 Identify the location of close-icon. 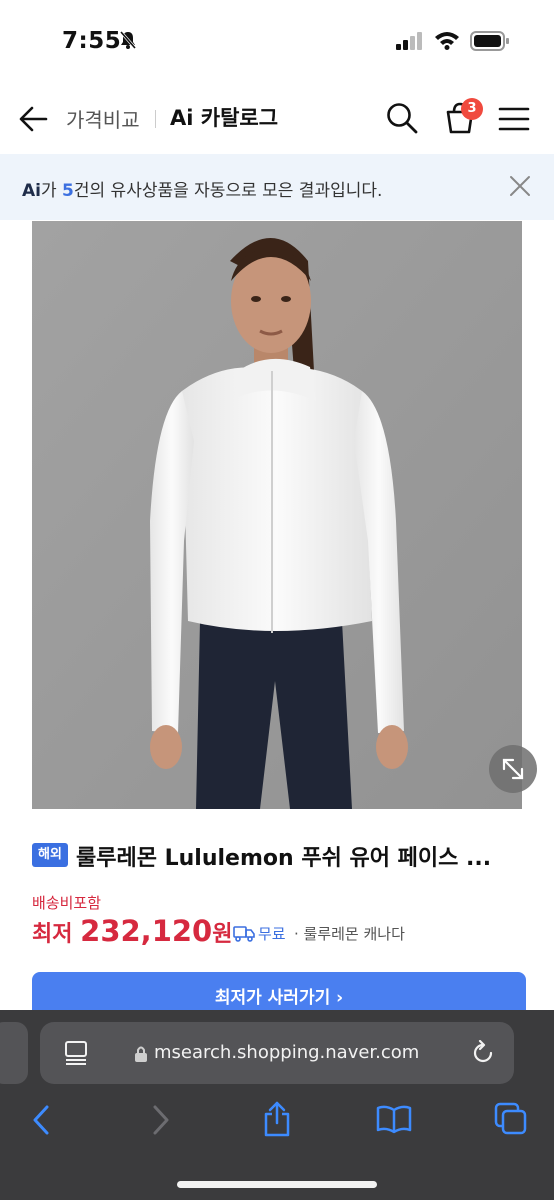
(520, 186).